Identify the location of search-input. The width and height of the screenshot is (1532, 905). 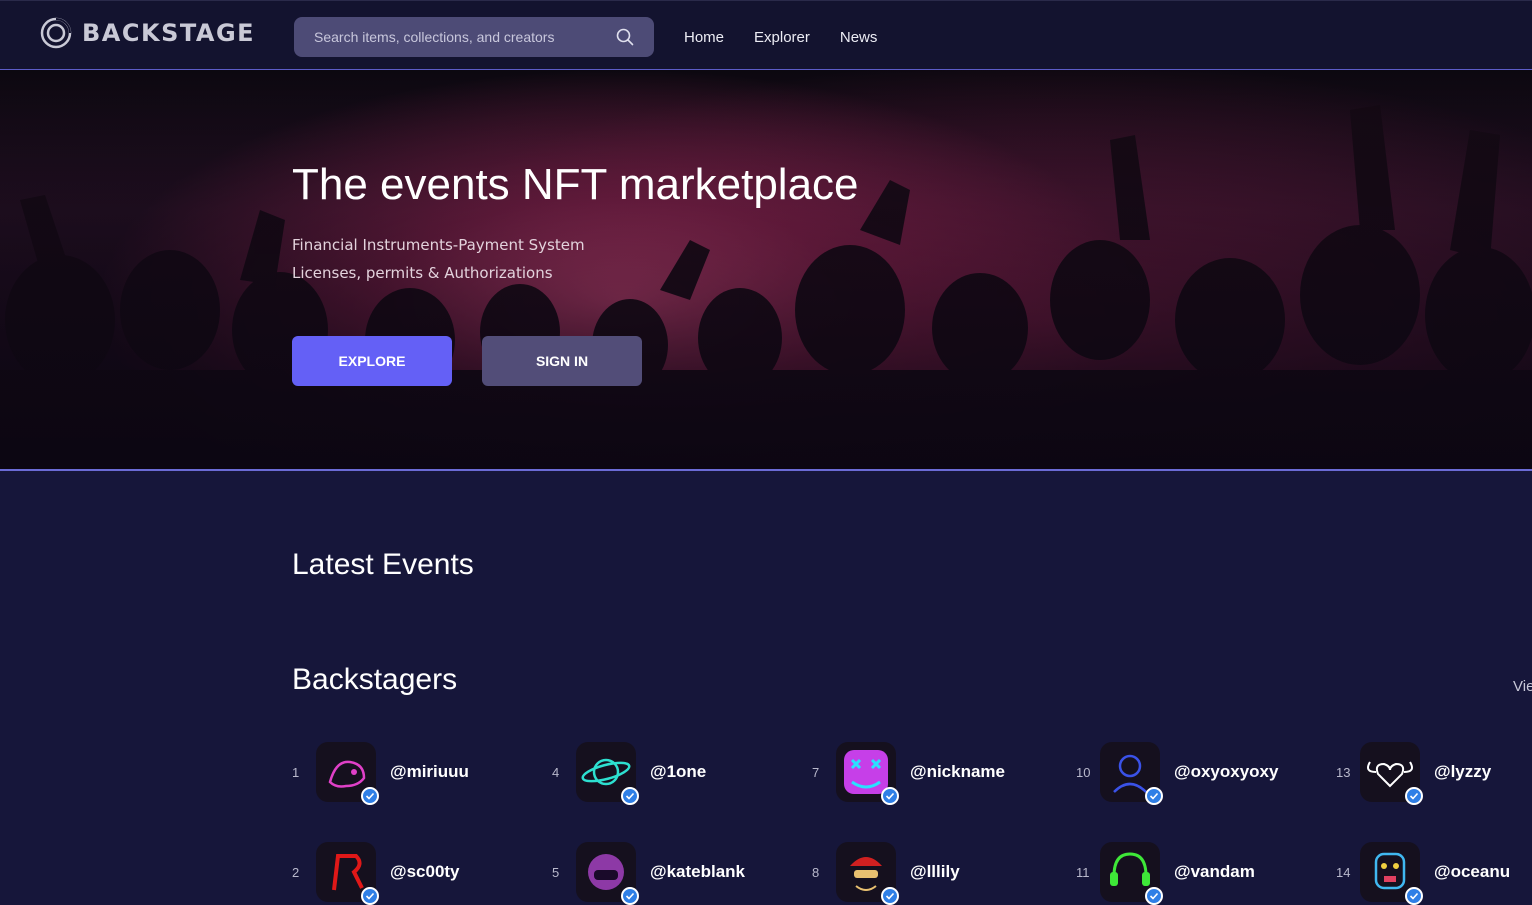
(444, 37).